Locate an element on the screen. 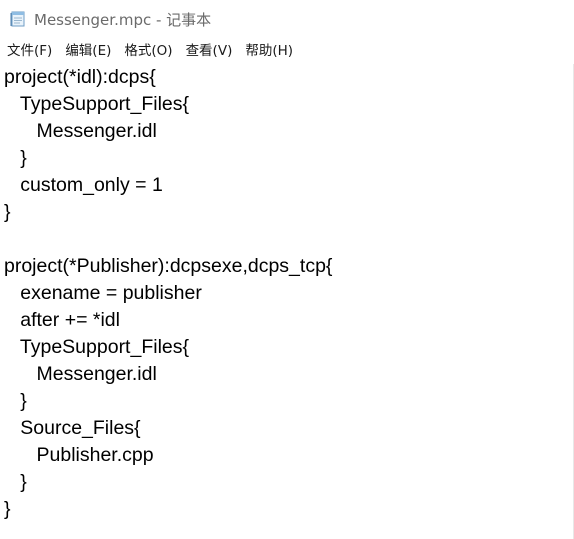  menu-help: 帮助(H) is located at coordinates (269, 51).